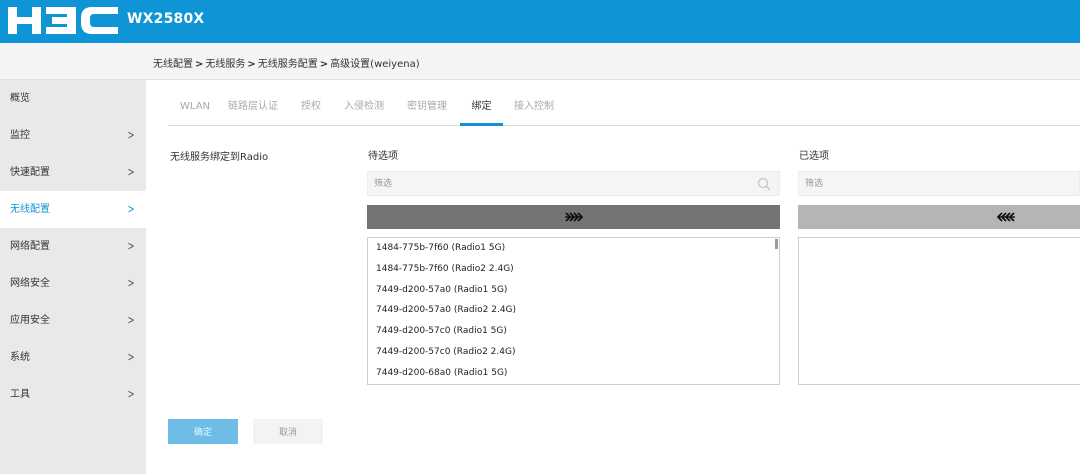 The width and height of the screenshot is (1080, 474). I want to click on selected-list, so click(939, 311).